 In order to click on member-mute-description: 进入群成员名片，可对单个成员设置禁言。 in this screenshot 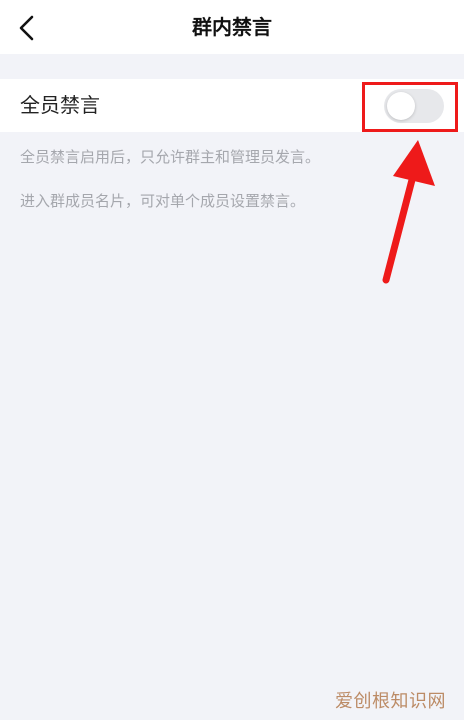, I will do `click(163, 201)`.